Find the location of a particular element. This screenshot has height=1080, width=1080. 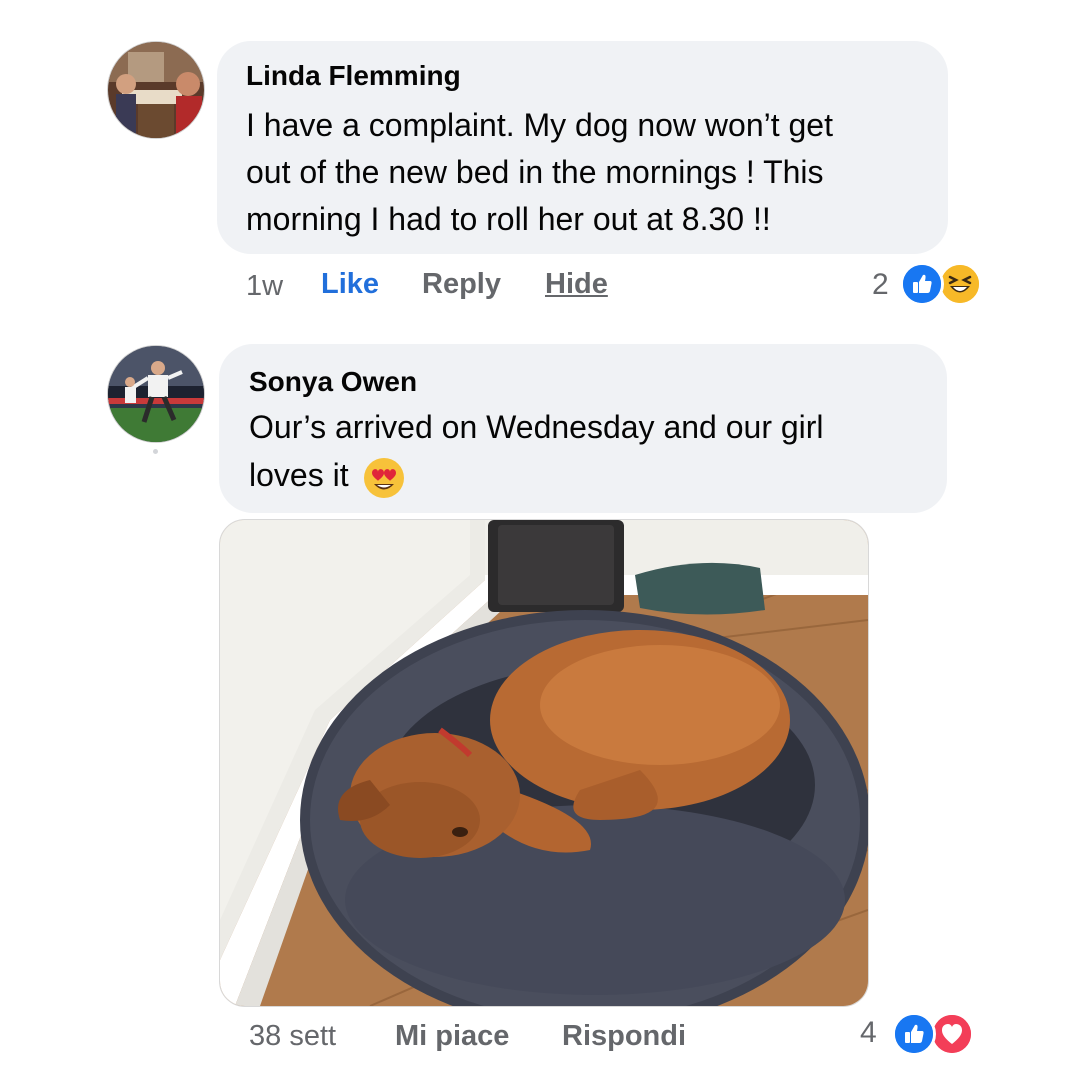

comment-timestamp: 1w is located at coordinates (264, 286).